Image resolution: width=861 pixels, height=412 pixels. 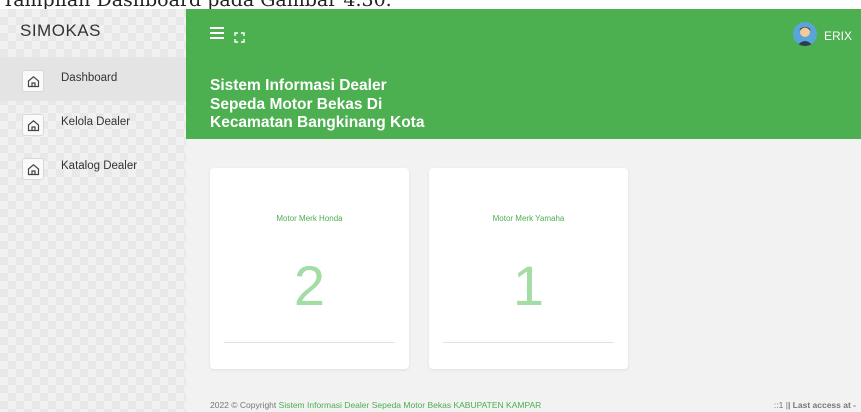 What do you see at coordinates (96, 122) in the screenshot?
I see `sidebar-item-label: Kelola Dealer` at bounding box center [96, 122].